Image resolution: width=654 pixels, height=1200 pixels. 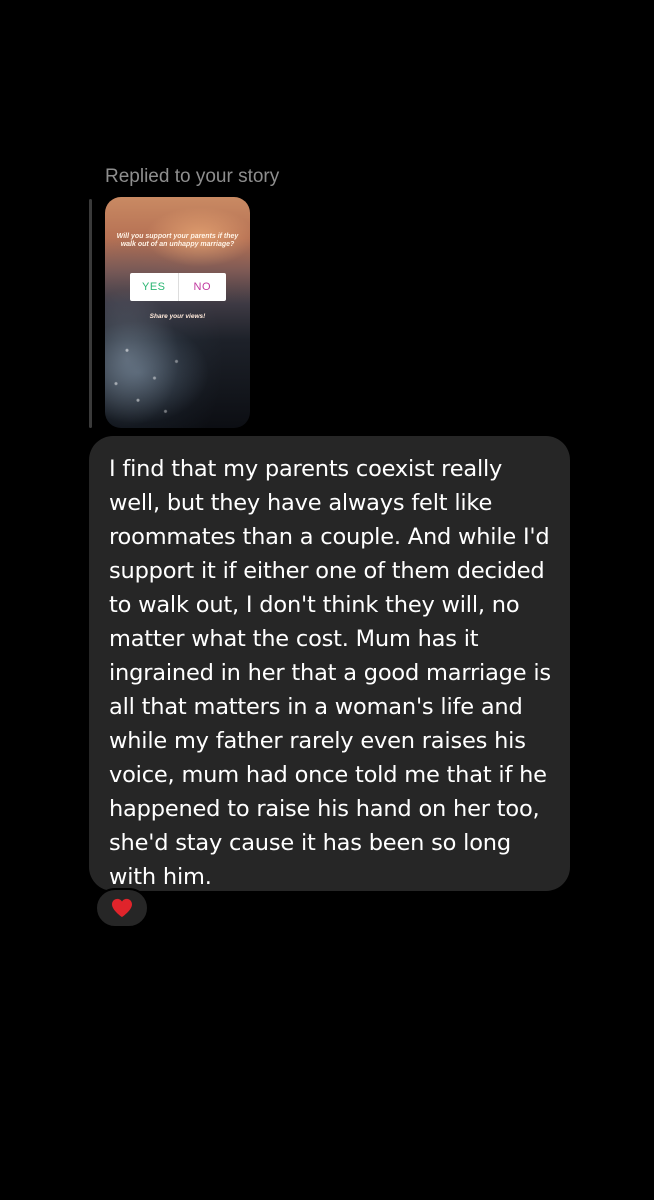 What do you see at coordinates (177, 316) in the screenshot?
I see `story-hint: Share your views!` at bounding box center [177, 316].